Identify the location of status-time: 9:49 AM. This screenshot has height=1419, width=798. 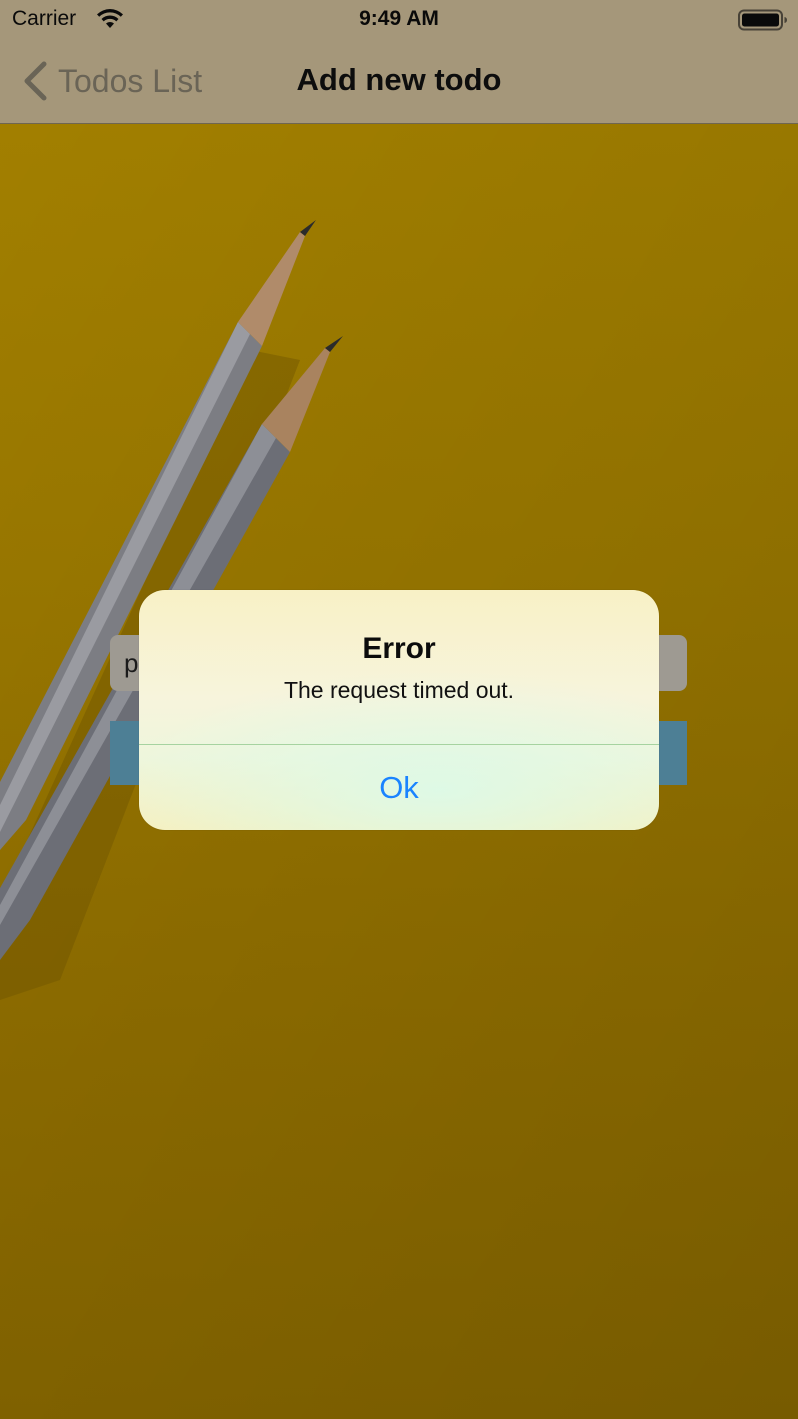
(399, 18).